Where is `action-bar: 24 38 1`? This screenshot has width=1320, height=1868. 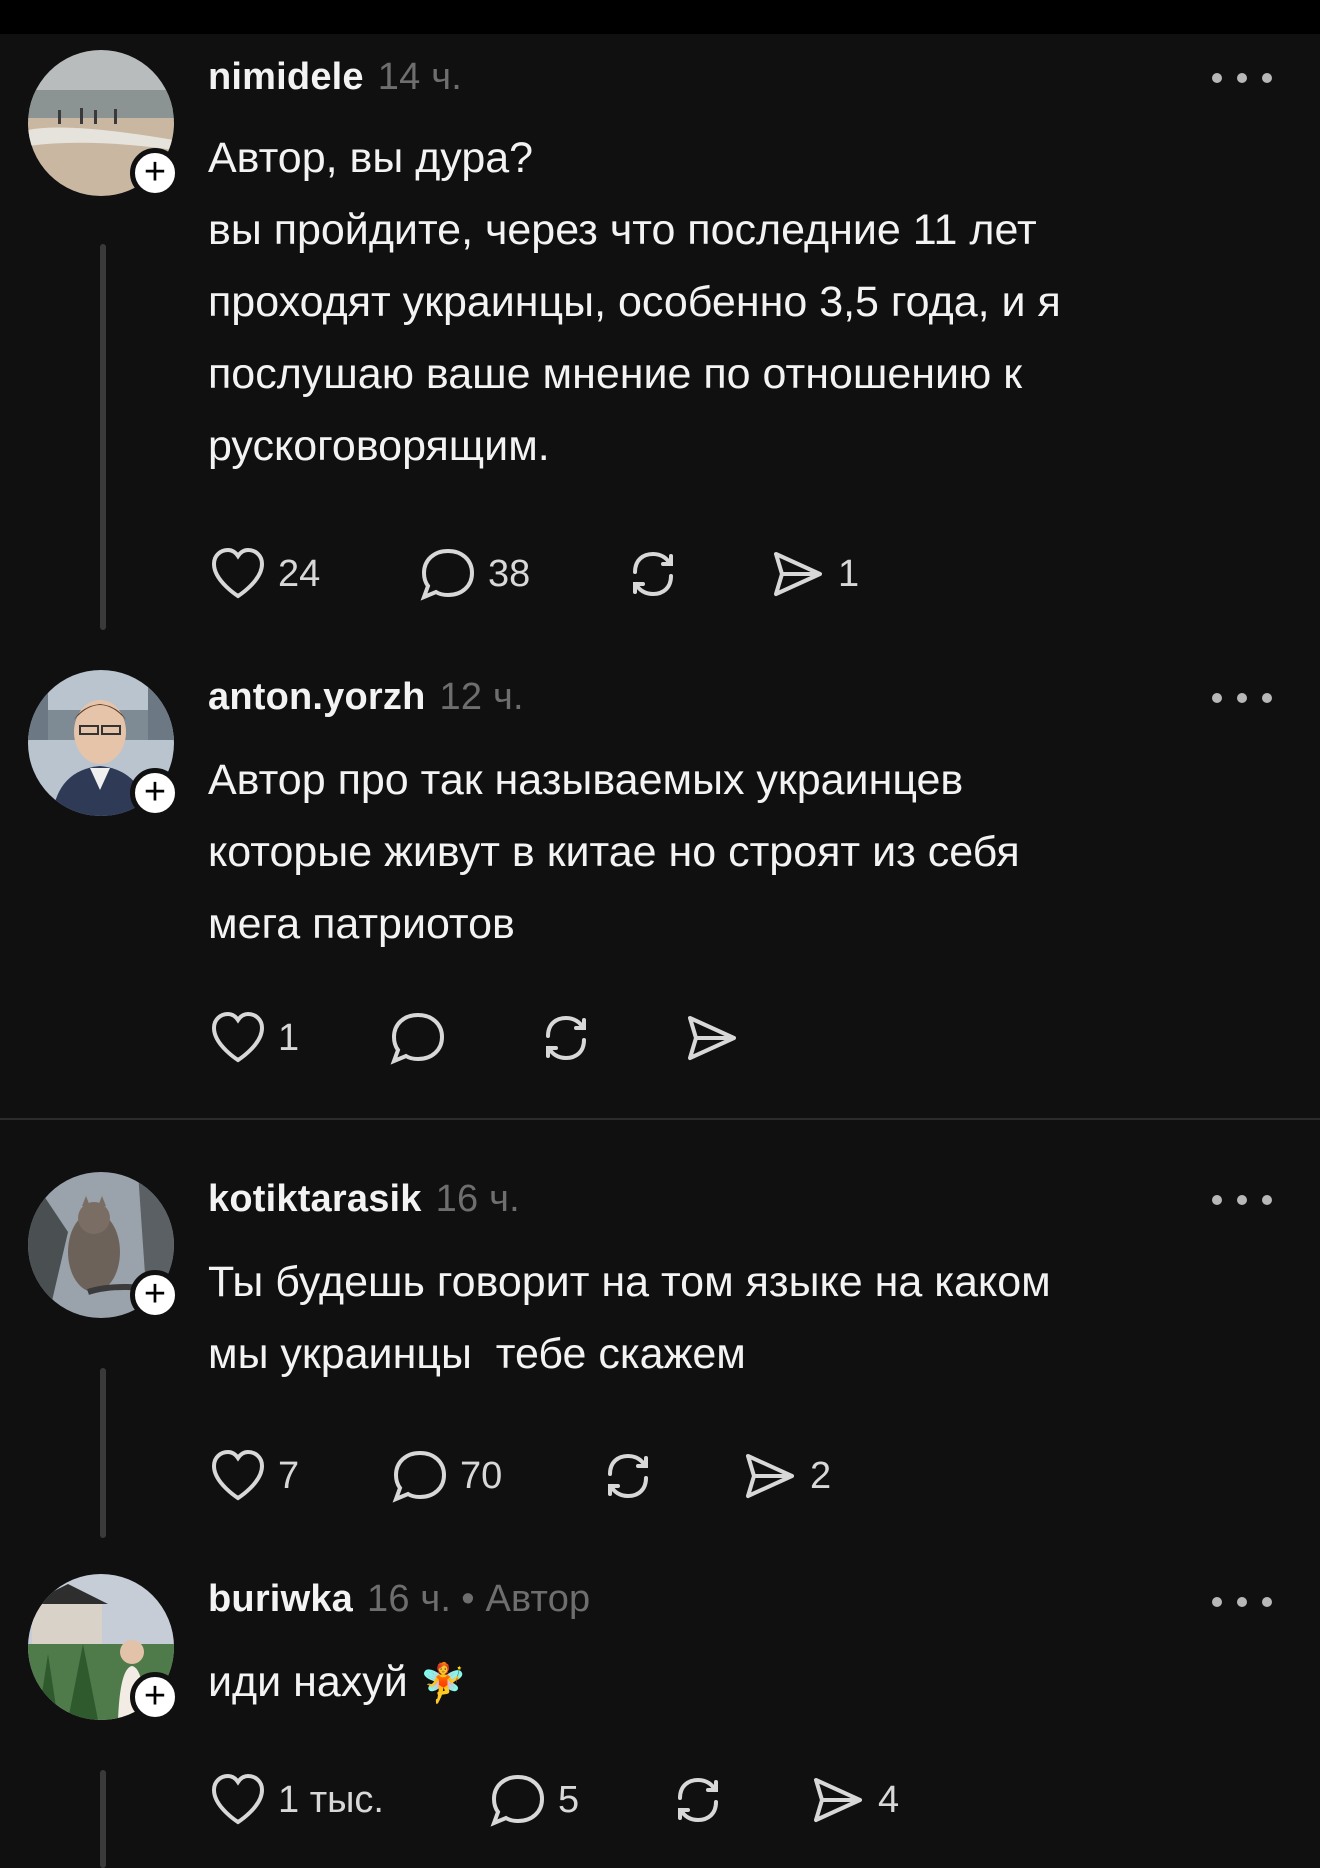 action-bar: 24 38 1 is located at coordinates (533, 574).